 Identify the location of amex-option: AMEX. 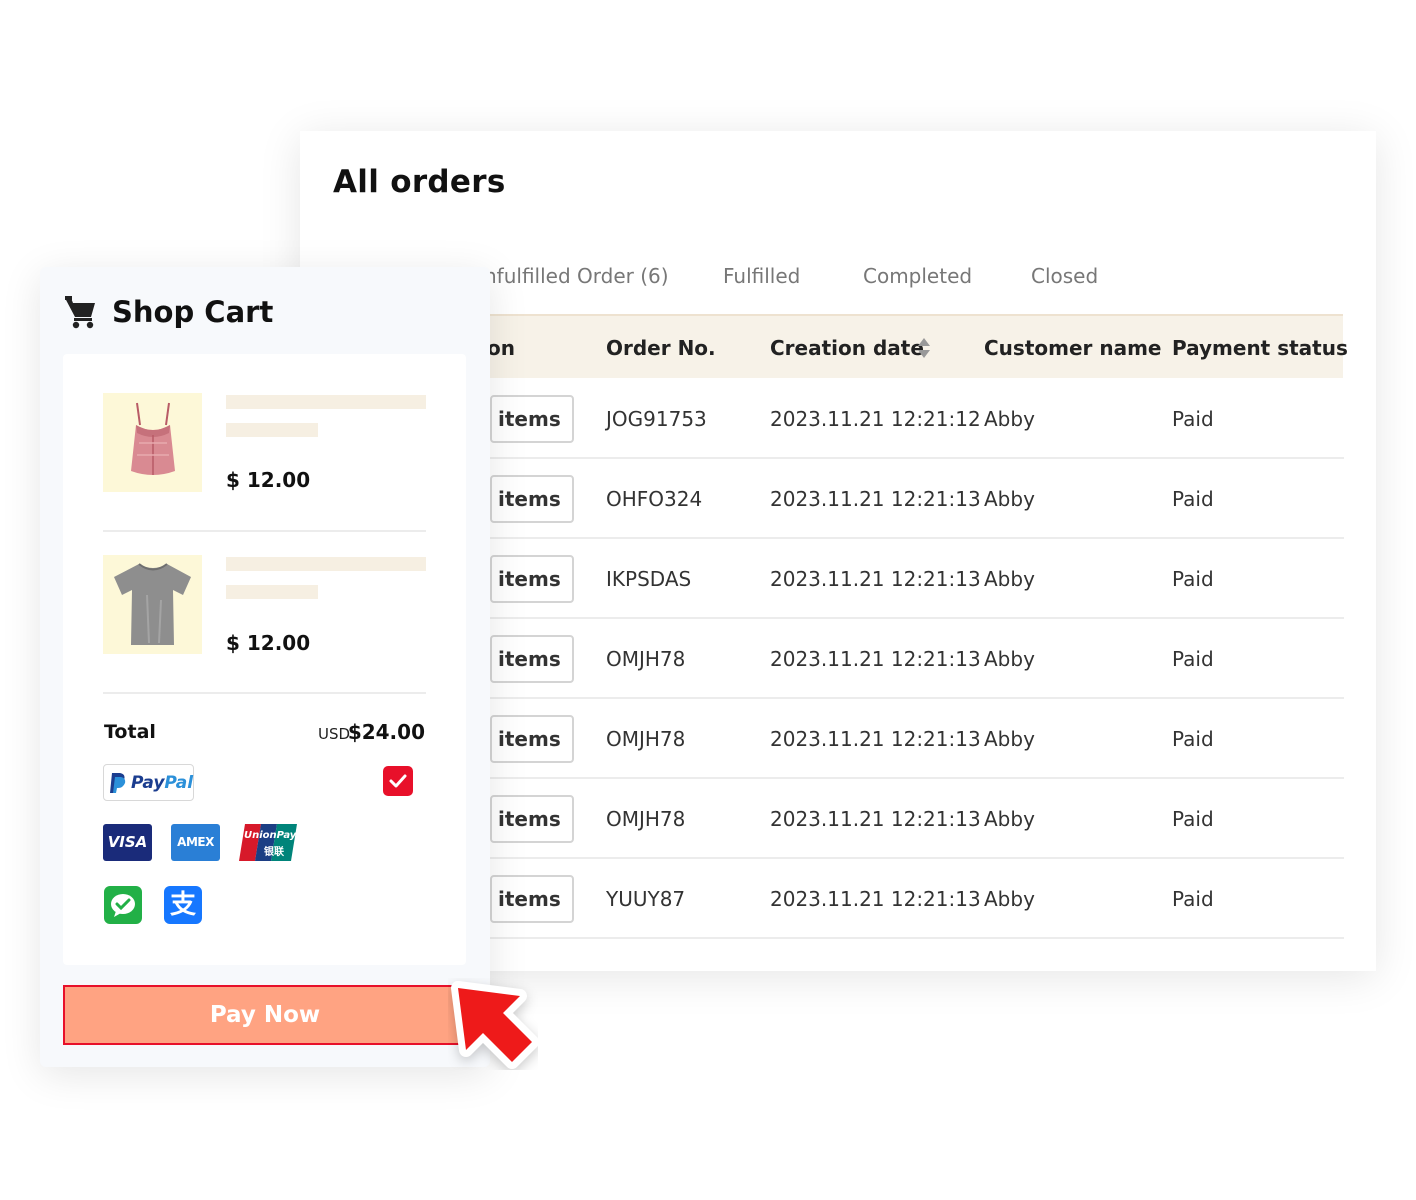
(195, 842).